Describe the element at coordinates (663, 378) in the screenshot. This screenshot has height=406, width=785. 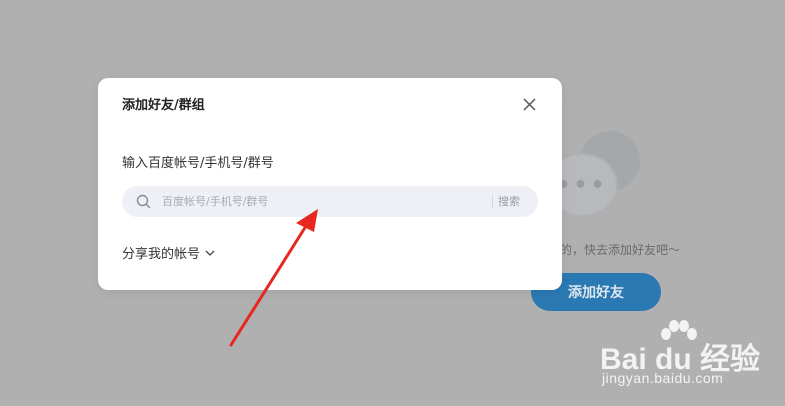
I see `watermark-url: jingyan.baidu.com` at that location.